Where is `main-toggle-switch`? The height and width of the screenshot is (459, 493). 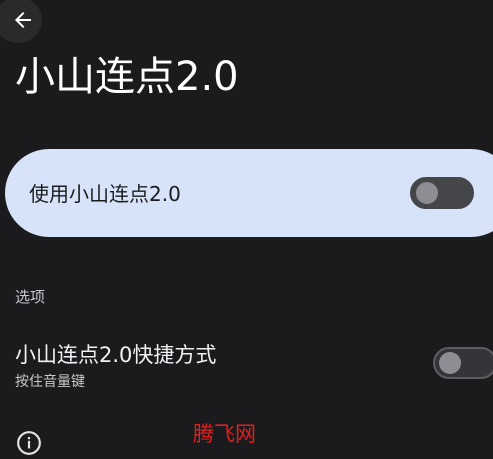 main-toggle-switch is located at coordinates (442, 193).